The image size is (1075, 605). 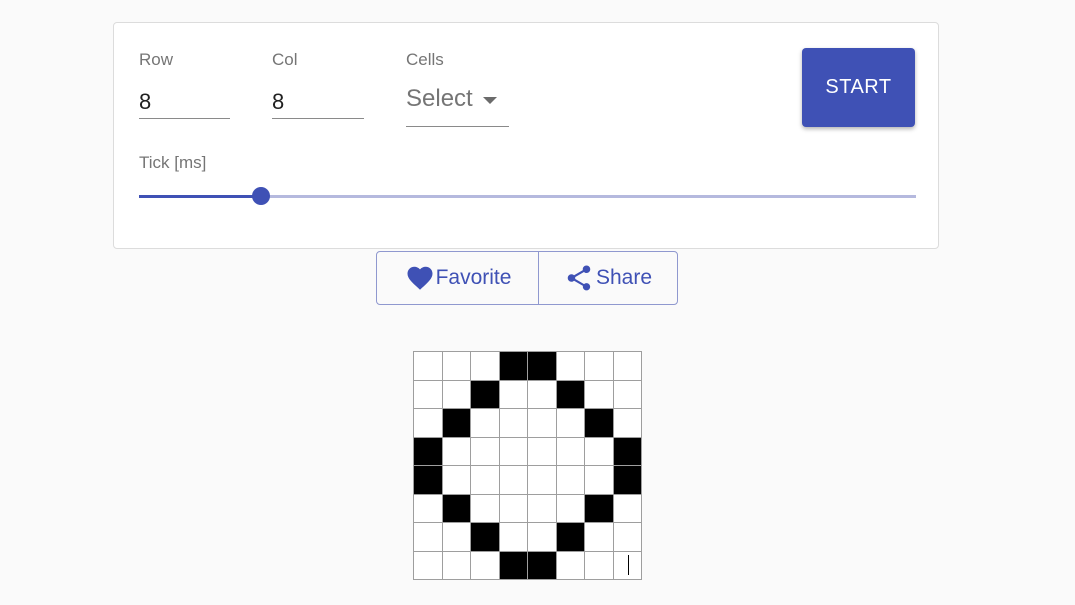 What do you see at coordinates (473, 277) in the screenshot?
I see `favorite-label: Favorite` at bounding box center [473, 277].